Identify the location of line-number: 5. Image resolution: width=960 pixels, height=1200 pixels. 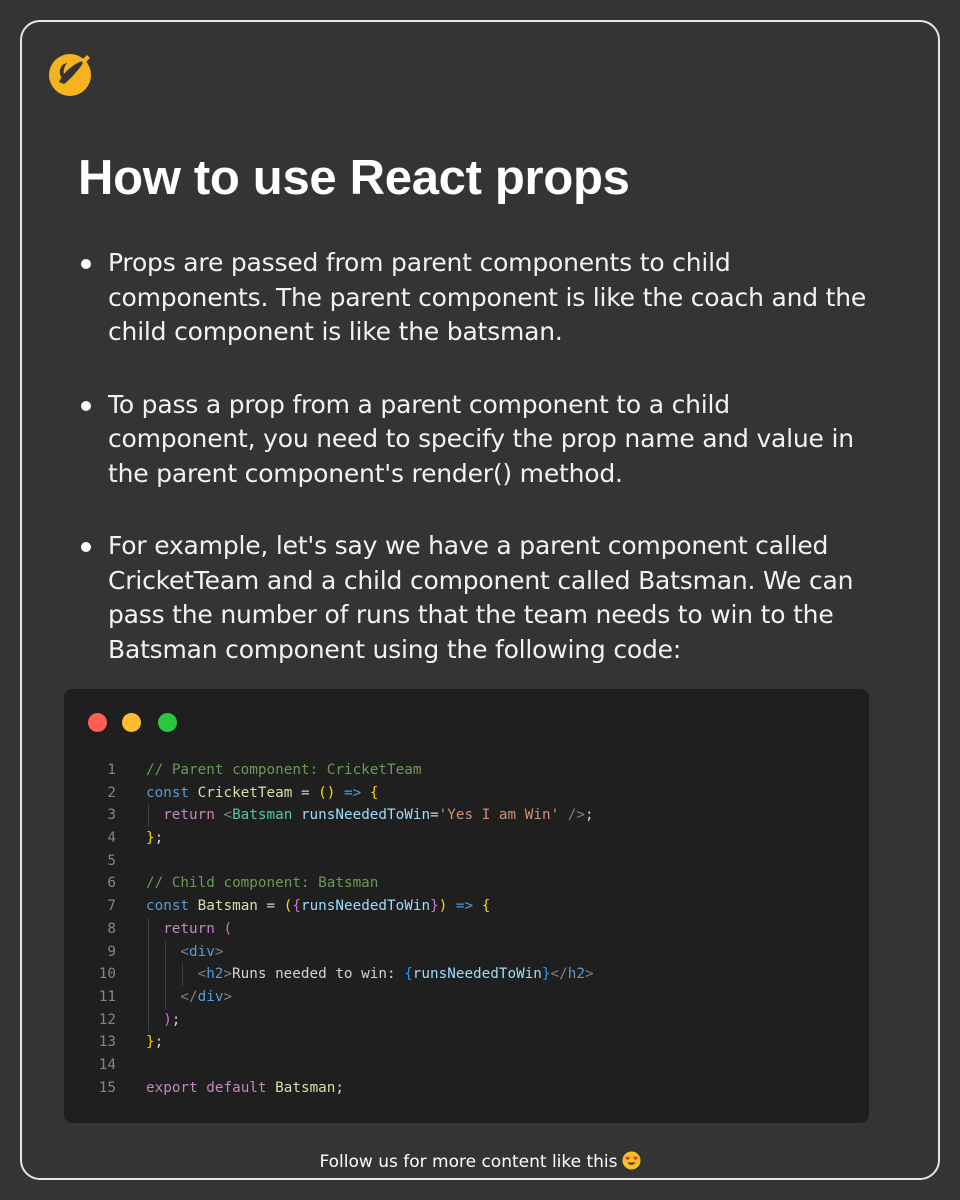
(111, 860).